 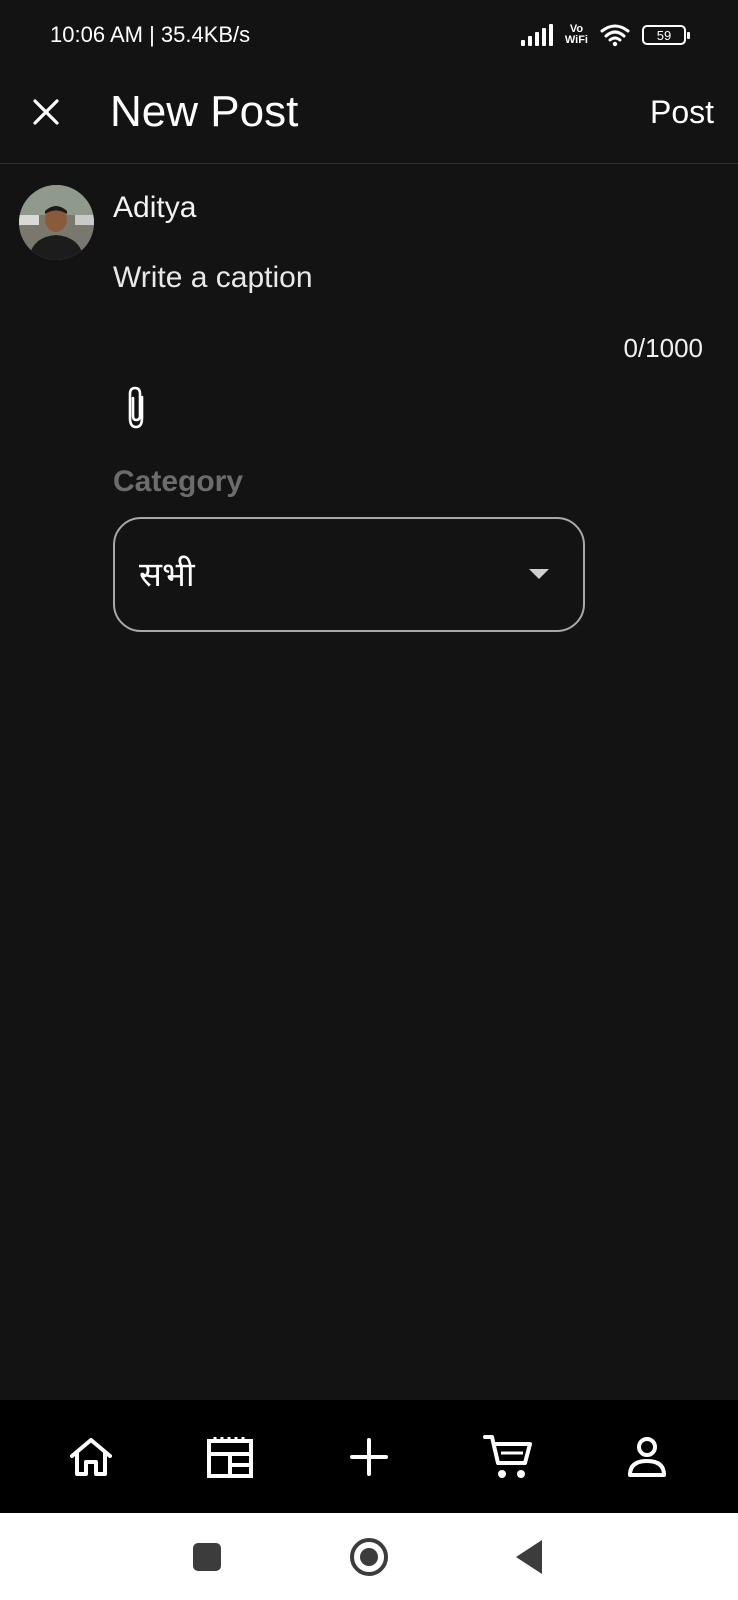 I want to click on vowifi-icon: Vo WiFi, so click(x=576, y=35).